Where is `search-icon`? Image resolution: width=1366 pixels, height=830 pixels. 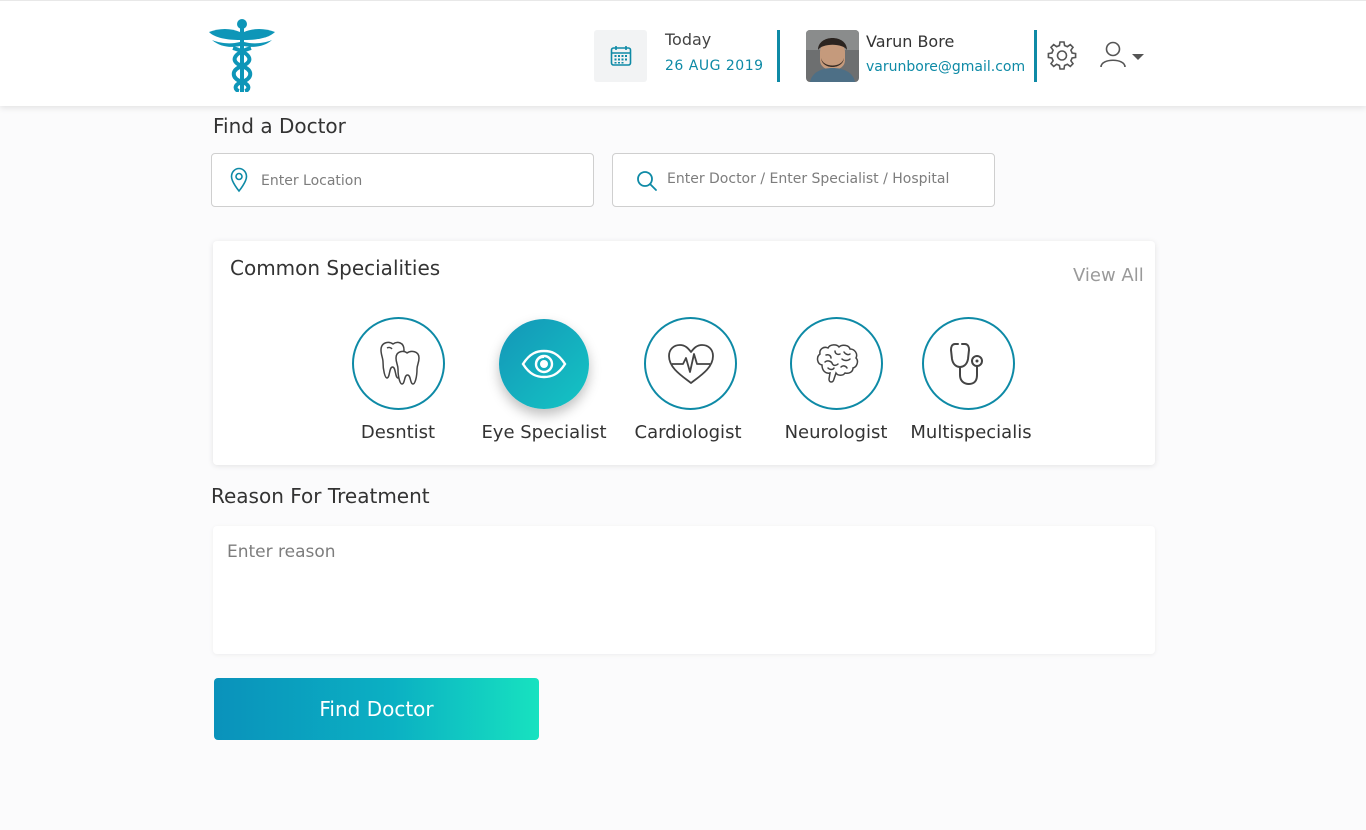
search-icon is located at coordinates (647, 181).